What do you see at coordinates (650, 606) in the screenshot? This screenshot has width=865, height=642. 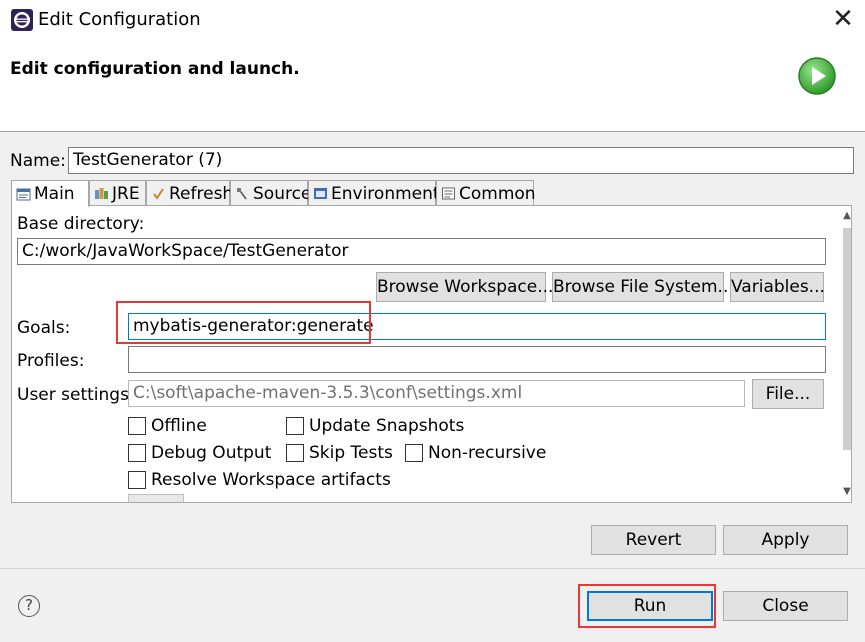 I see `run-button: Run` at bounding box center [650, 606].